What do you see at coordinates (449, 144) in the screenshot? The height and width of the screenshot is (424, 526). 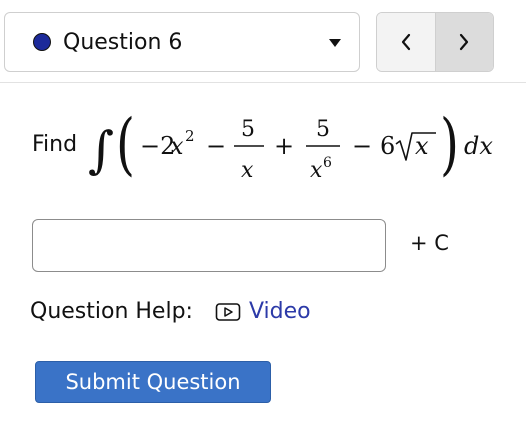 I see `right-paren: )` at bounding box center [449, 144].